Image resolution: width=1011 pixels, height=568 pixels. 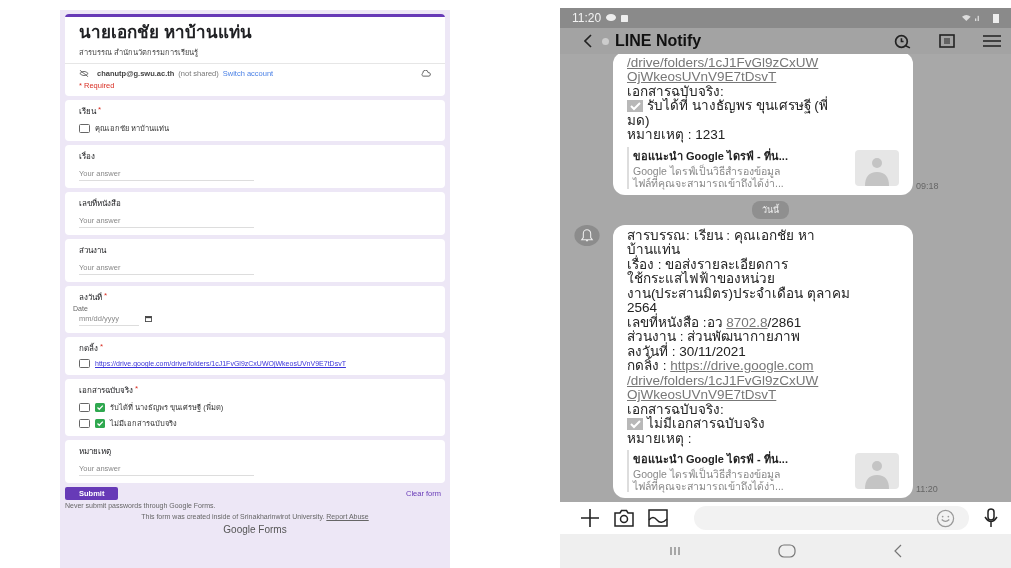 What do you see at coordinates (992, 41) in the screenshot?
I see `menu-icon` at bounding box center [992, 41].